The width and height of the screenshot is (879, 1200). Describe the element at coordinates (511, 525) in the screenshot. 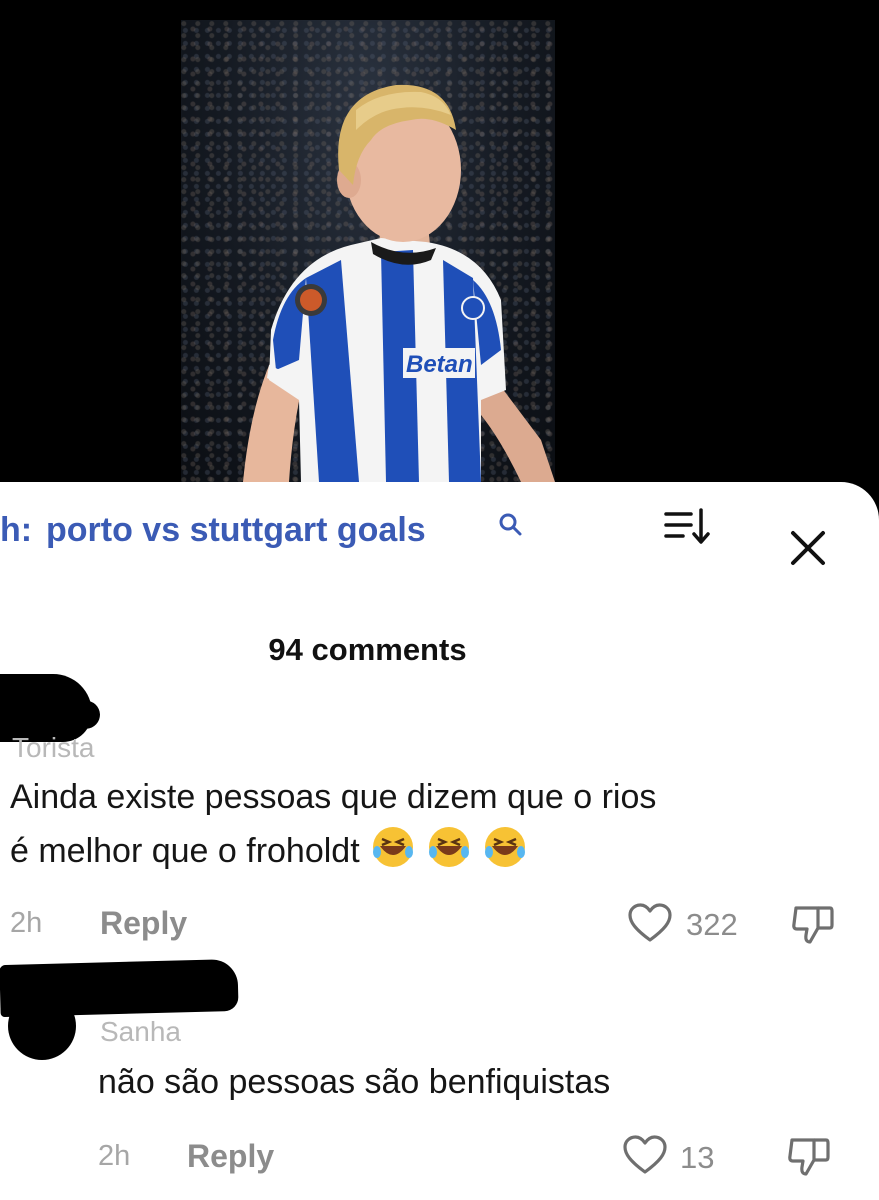

I see `search-icon` at that location.